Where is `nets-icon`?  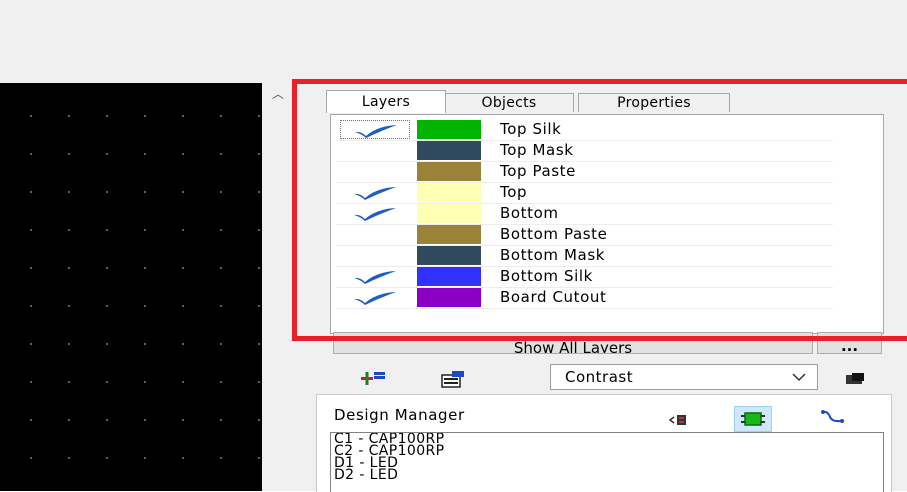 nets-icon is located at coordinates (833, 419).